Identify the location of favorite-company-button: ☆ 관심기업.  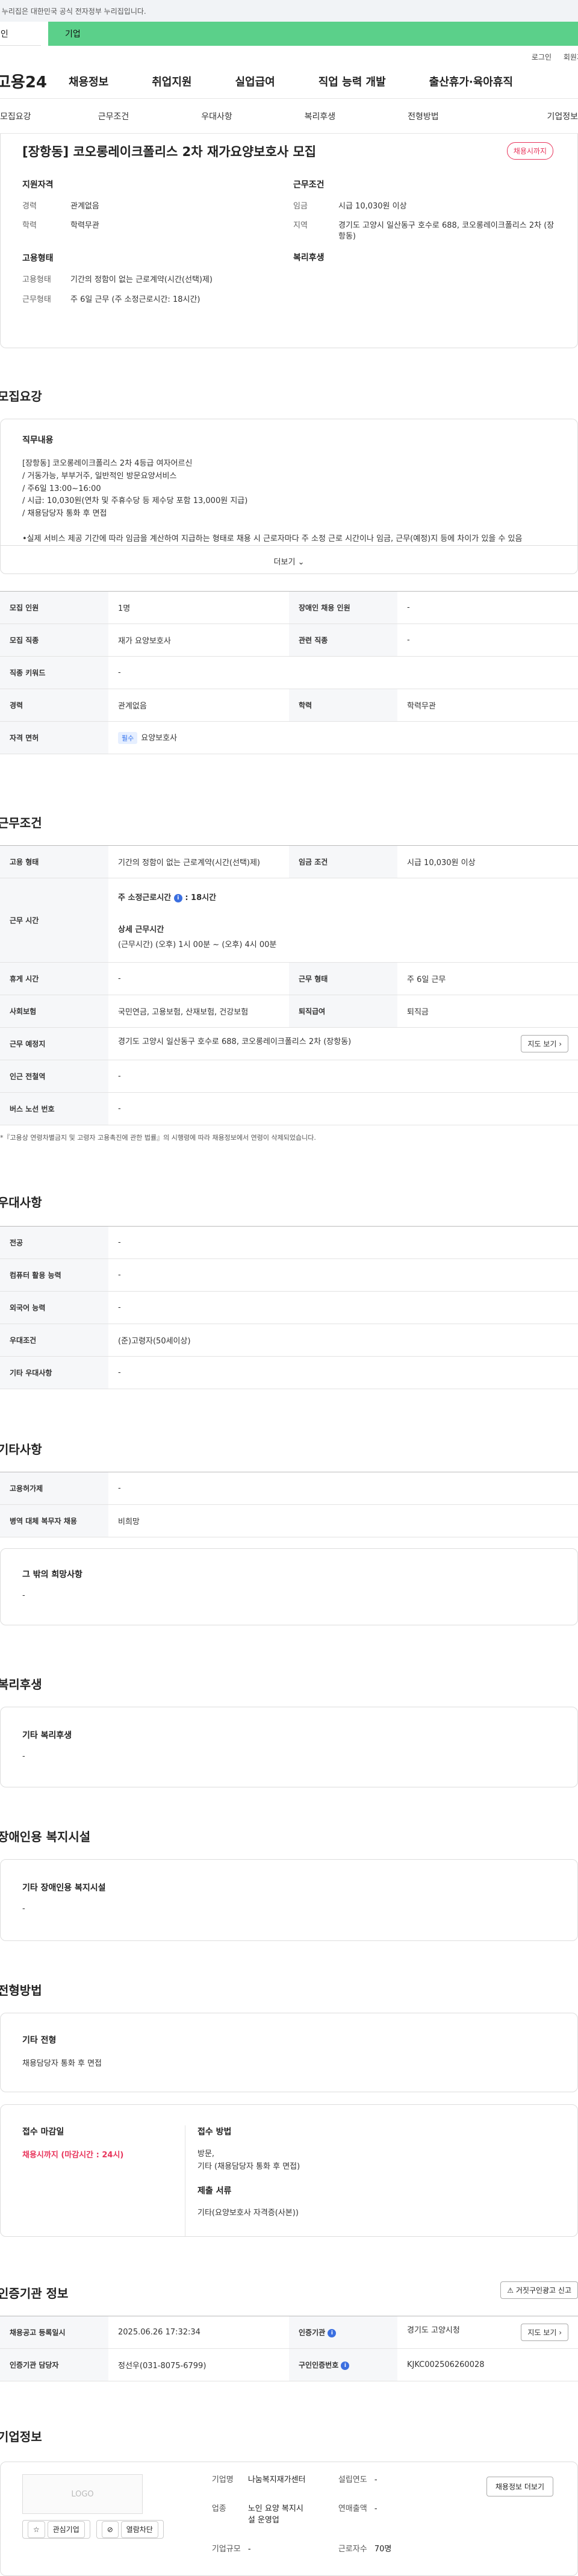
(56, 2529).